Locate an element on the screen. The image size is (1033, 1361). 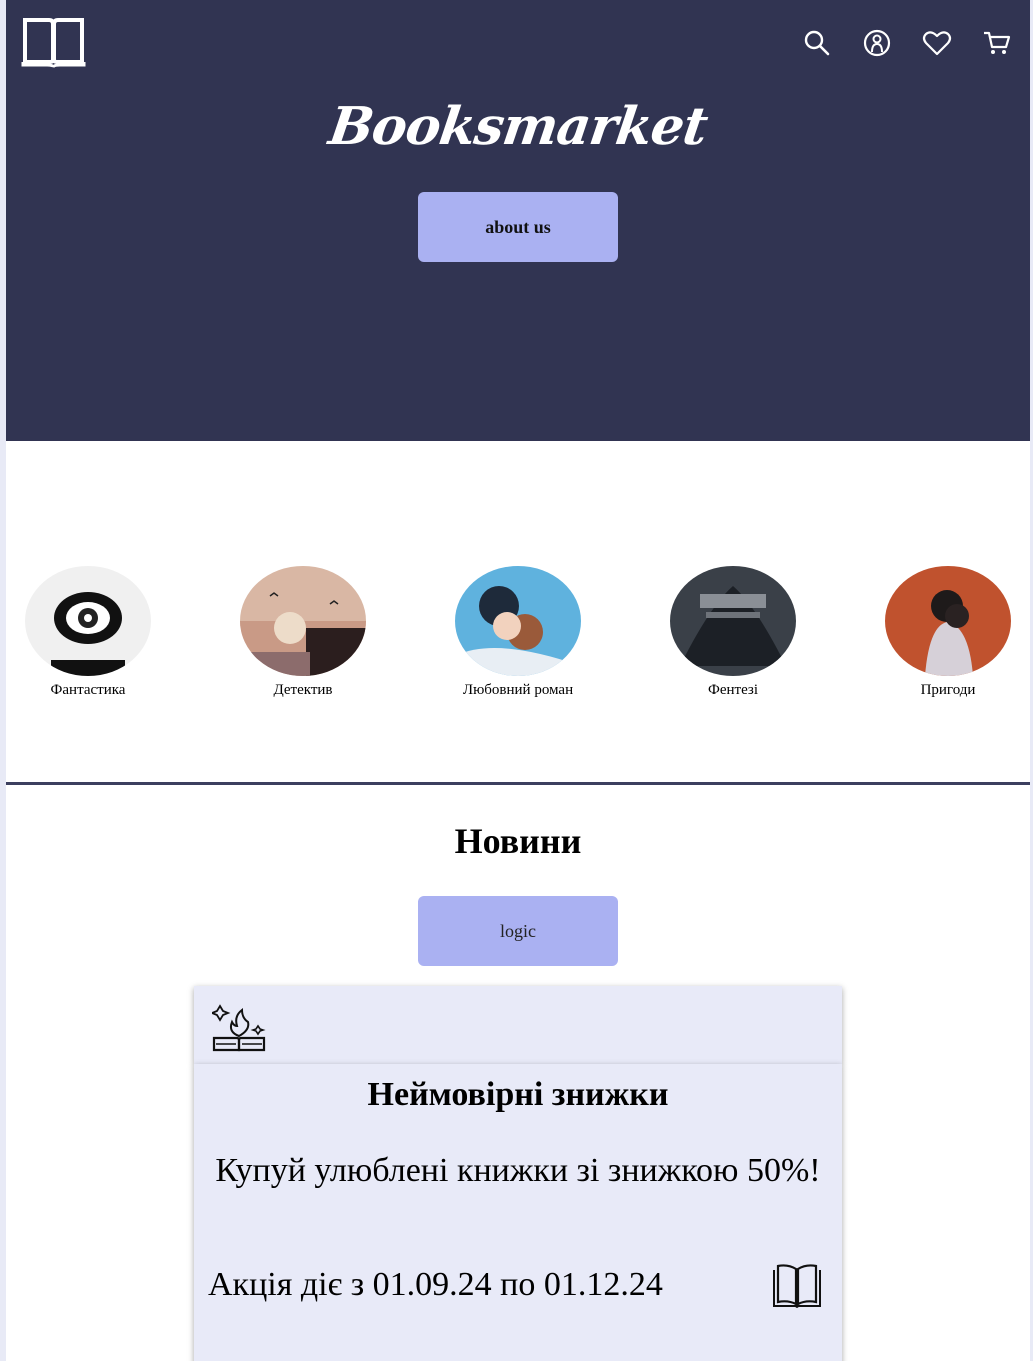
category-label: Детектив is located at coordinates (303, 690).